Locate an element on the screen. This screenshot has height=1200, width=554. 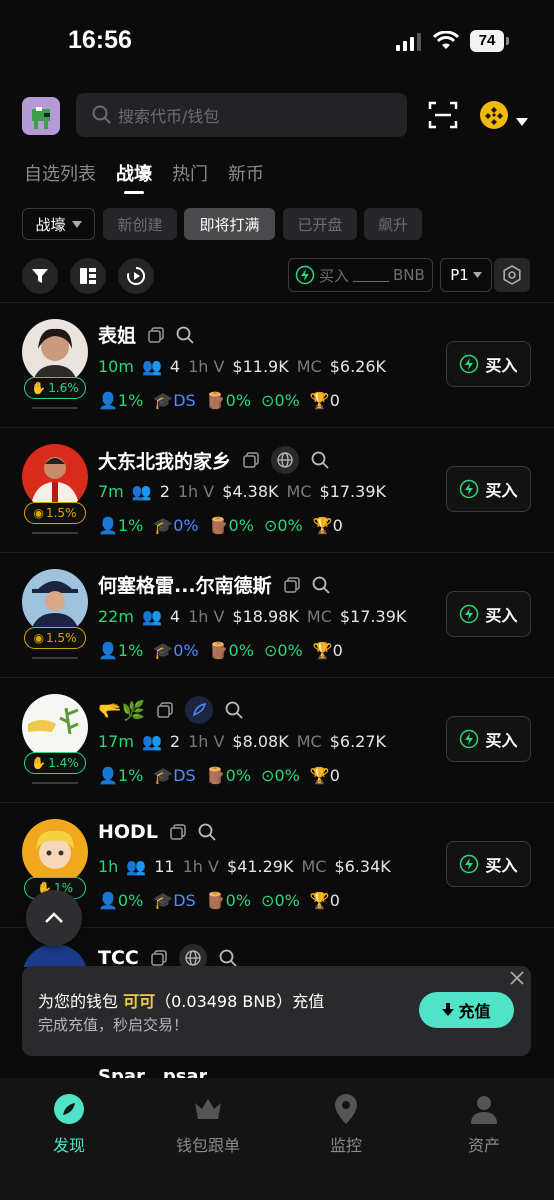
tab-watchlist: 自选列表 is located at coordinates (60, 173).